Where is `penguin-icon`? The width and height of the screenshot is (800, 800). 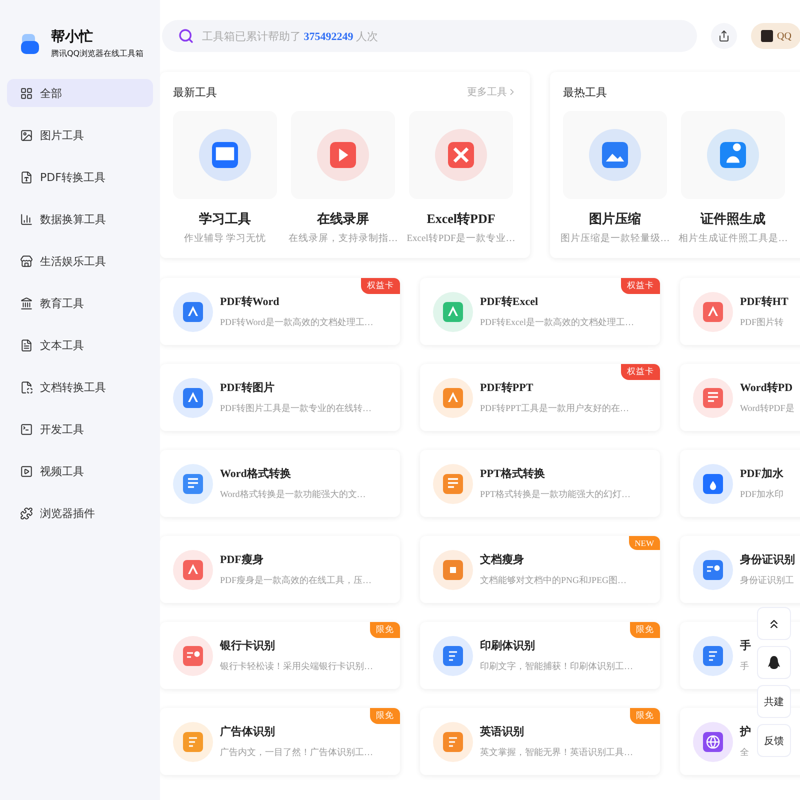
penguin-icon is located at coordinates (774, 663).